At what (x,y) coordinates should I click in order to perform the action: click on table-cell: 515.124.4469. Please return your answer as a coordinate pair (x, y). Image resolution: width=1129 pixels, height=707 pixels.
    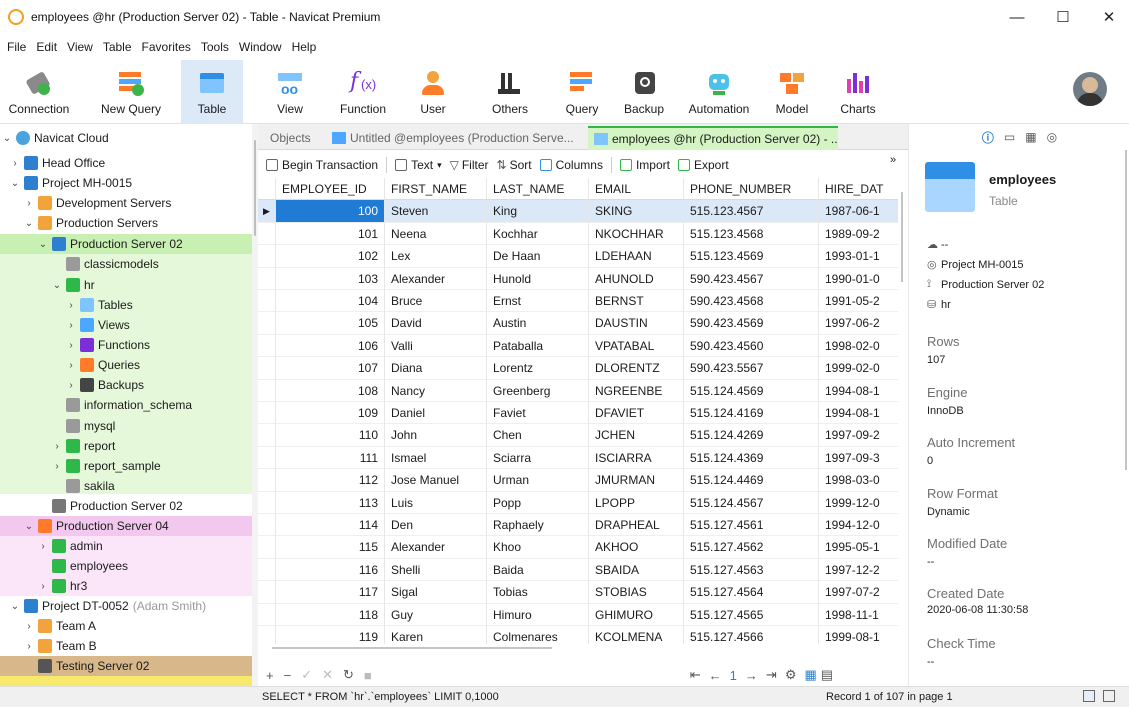
    Looking at the image, I should click on (751, 480).